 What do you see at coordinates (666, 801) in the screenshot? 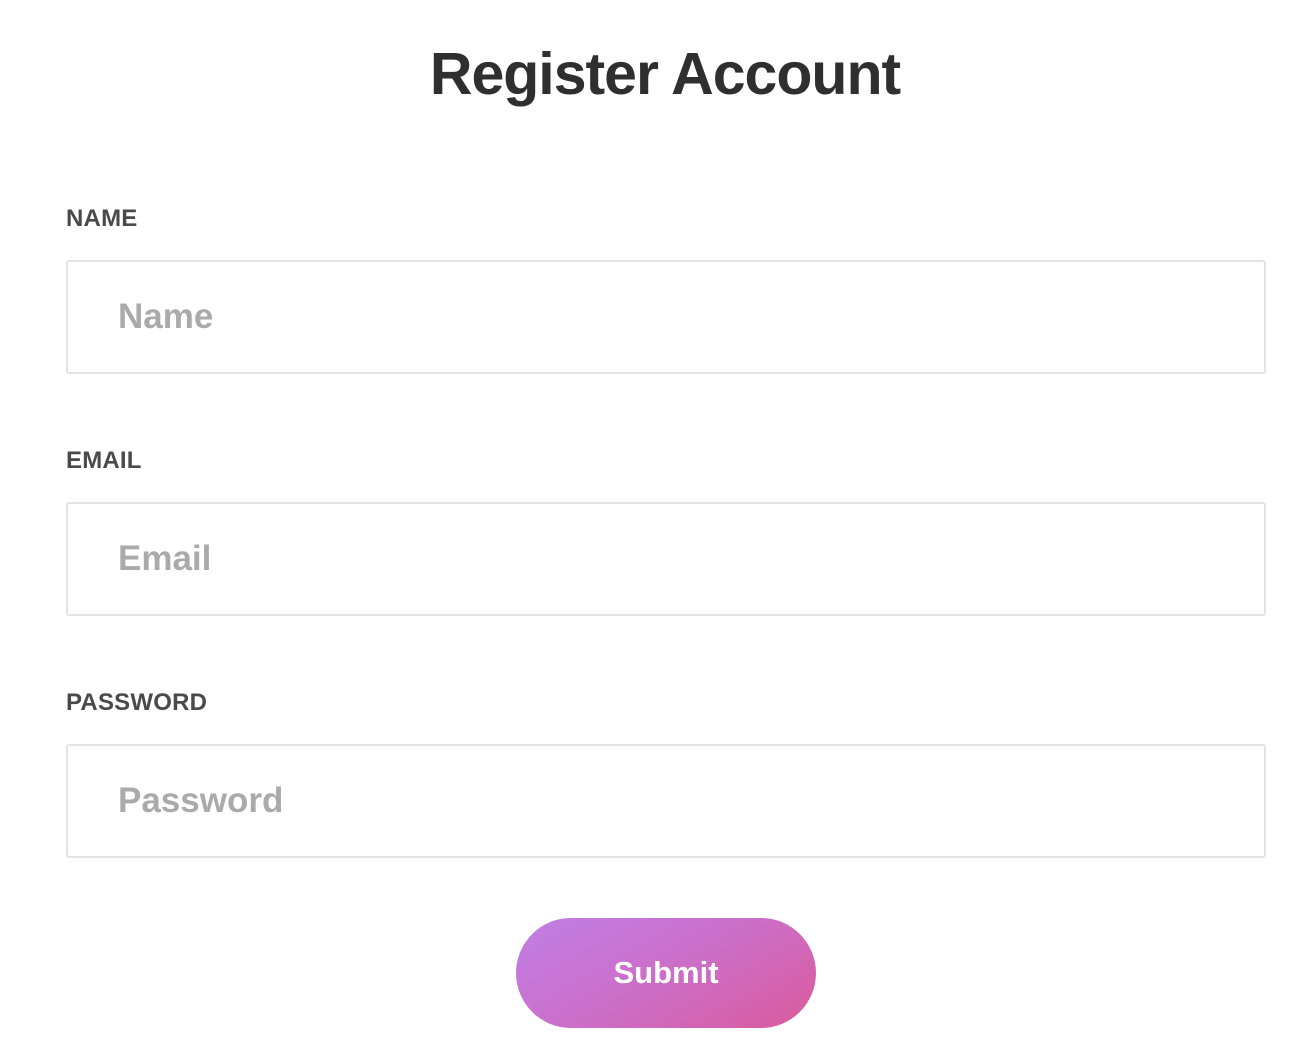
I see `password-input` at bounding box center [666, 801].